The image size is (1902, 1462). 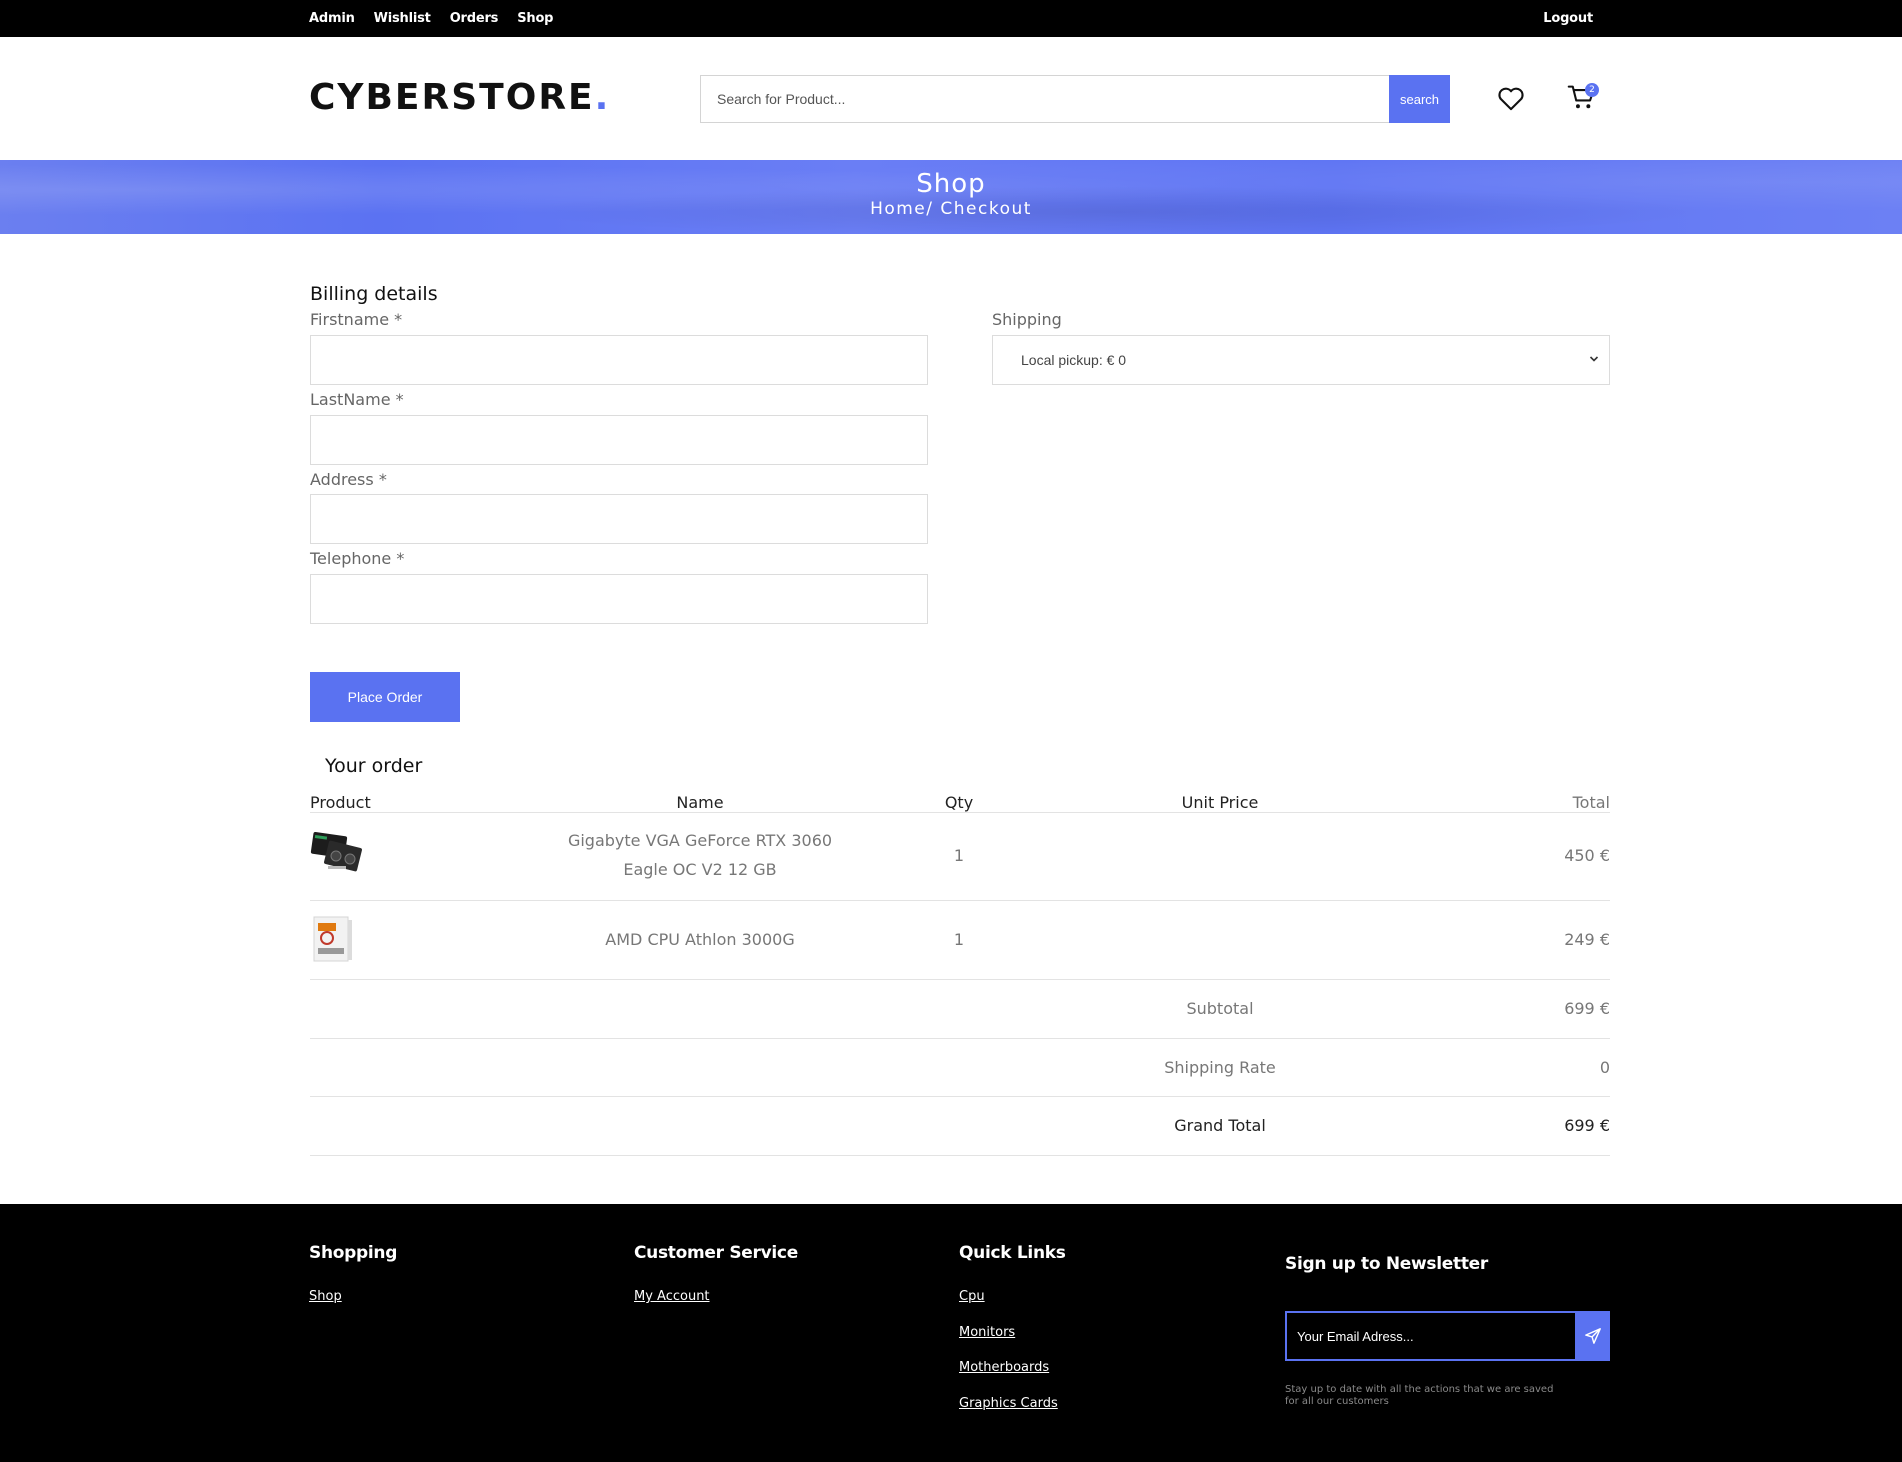 What do you see at coordinates (474, 18) in the screenshot?
I see `nav-orders: Orders` at bounding box center [474, 18].